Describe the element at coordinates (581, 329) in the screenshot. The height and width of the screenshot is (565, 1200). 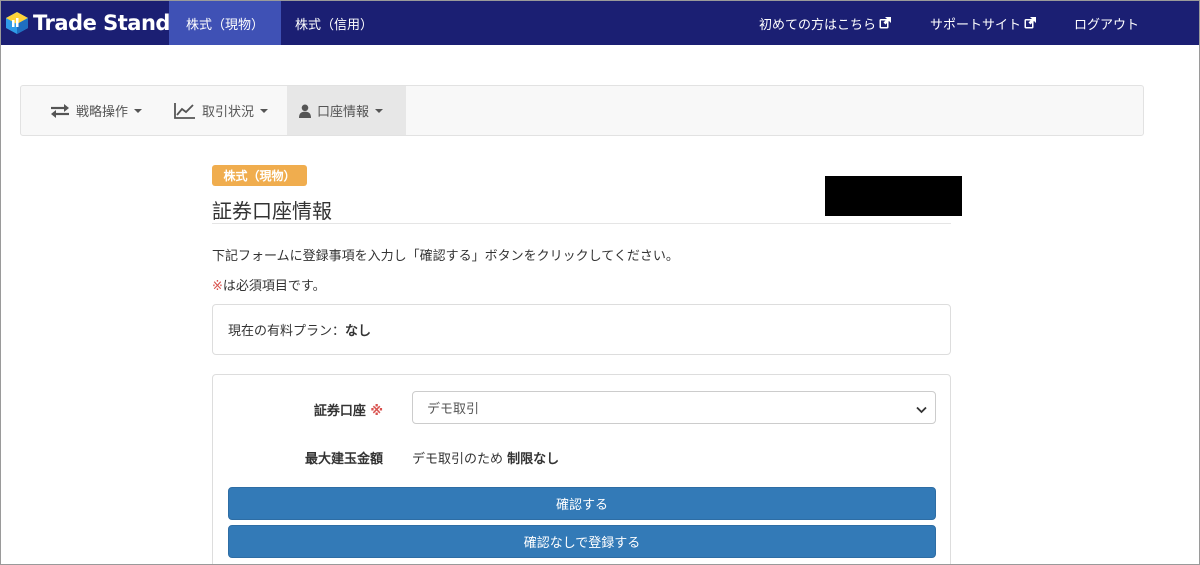
I see `current-plan-panel: 現在の有料プラン： なし` at that location.